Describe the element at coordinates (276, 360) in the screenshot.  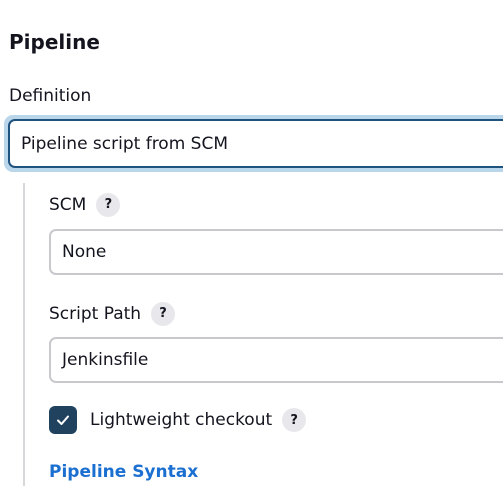
I see `script-path-input: Jenkinsfile` at that location.